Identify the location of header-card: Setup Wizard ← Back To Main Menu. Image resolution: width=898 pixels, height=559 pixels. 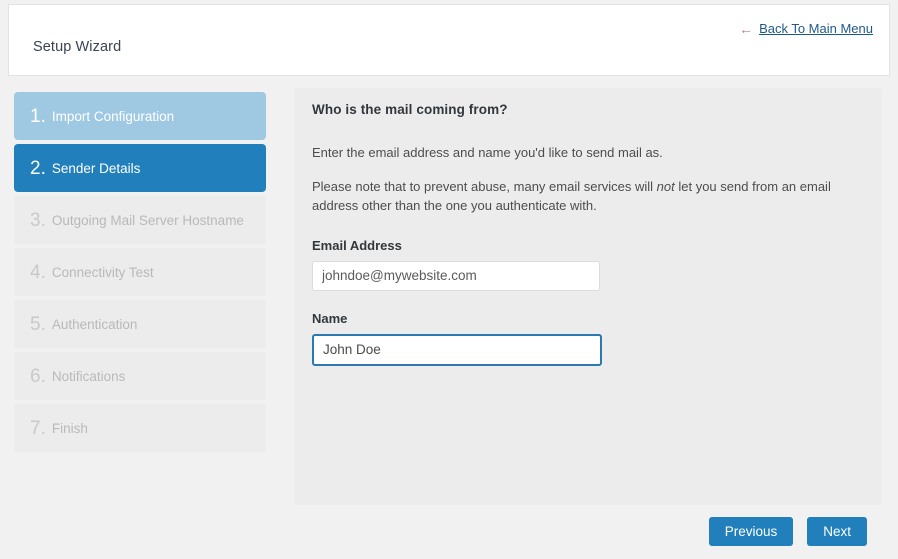
(449, 40).